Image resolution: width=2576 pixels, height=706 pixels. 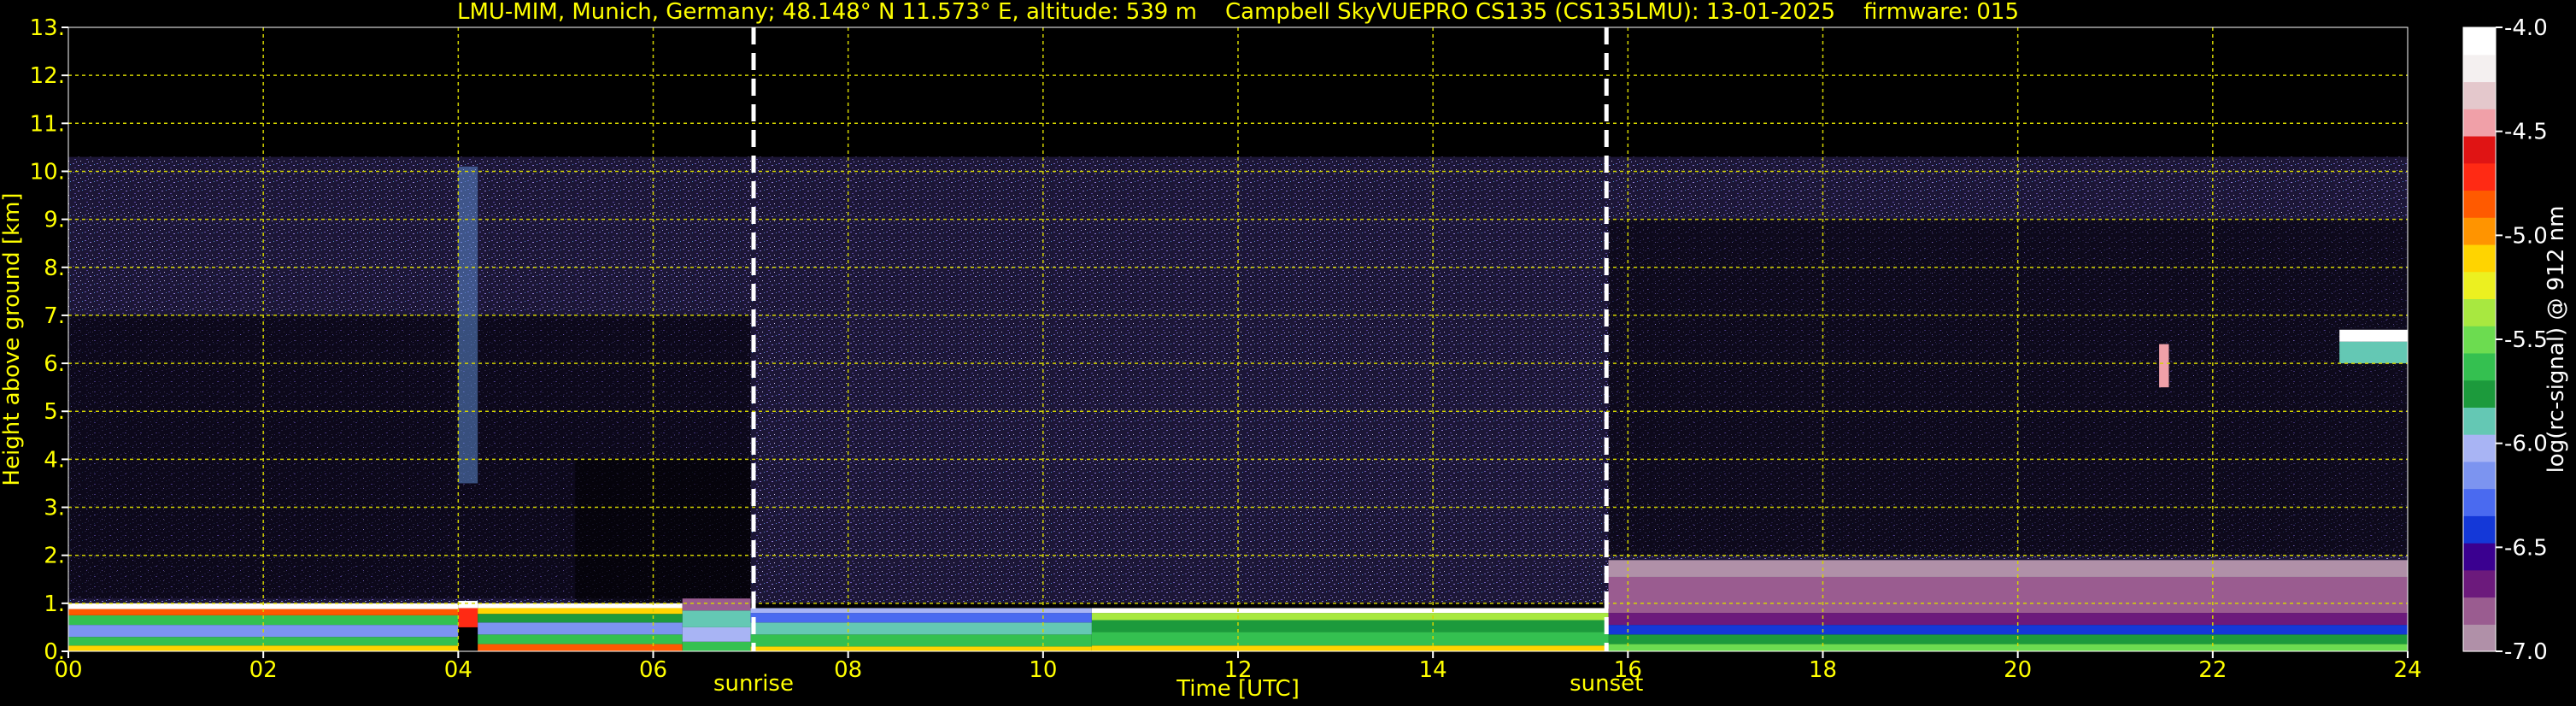 What do you see at coordinates (1043, 670) in the screenshot?
I see `x-tick-label: 10` at bounding box center [1043, 670].